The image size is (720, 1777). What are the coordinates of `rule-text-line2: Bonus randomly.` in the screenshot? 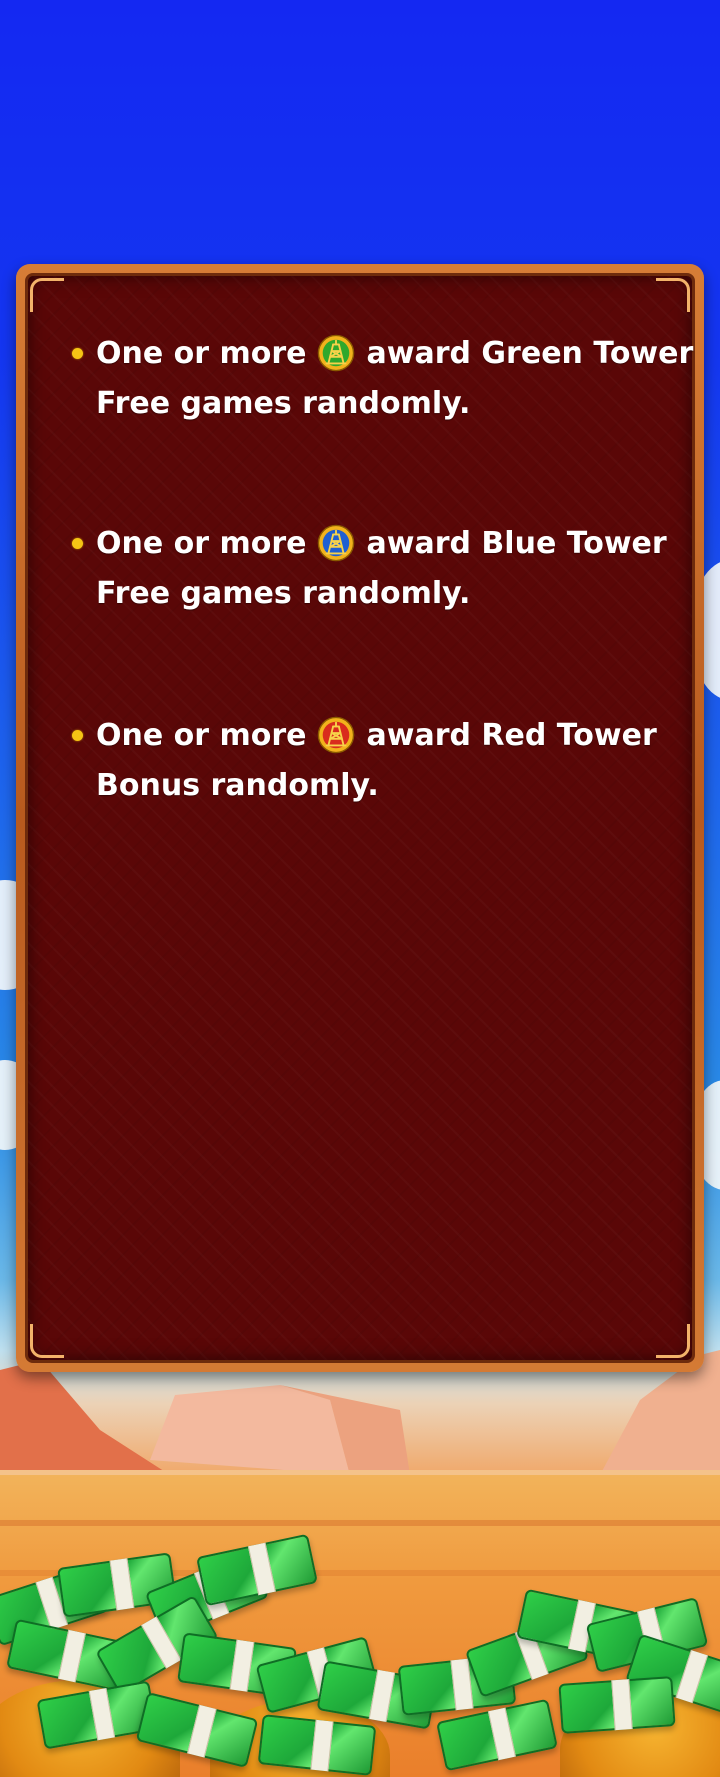 It's located at (237, 785).